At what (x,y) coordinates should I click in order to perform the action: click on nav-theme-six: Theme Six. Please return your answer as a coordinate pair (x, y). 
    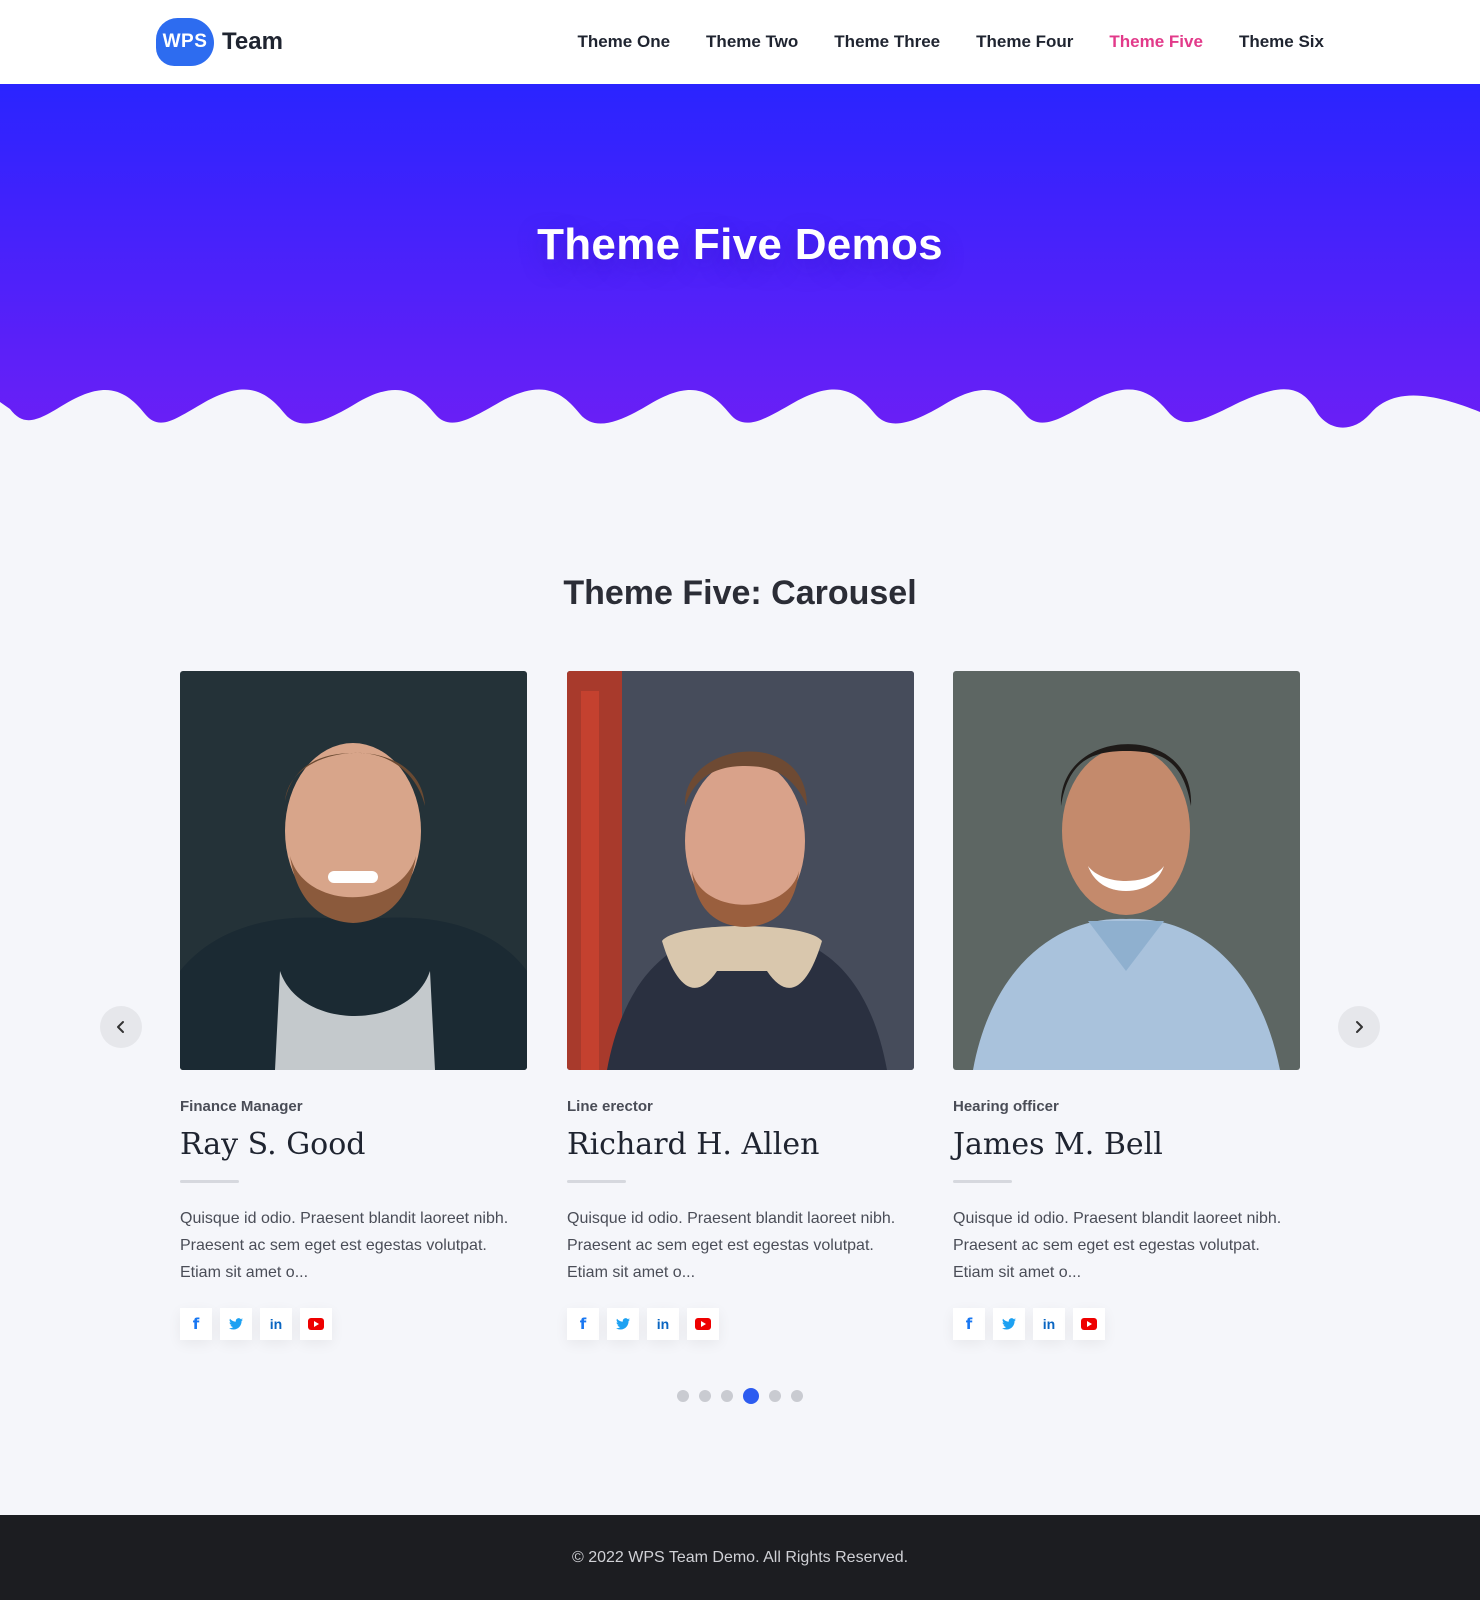
    Looking at the image, I should click on (1281, 42).